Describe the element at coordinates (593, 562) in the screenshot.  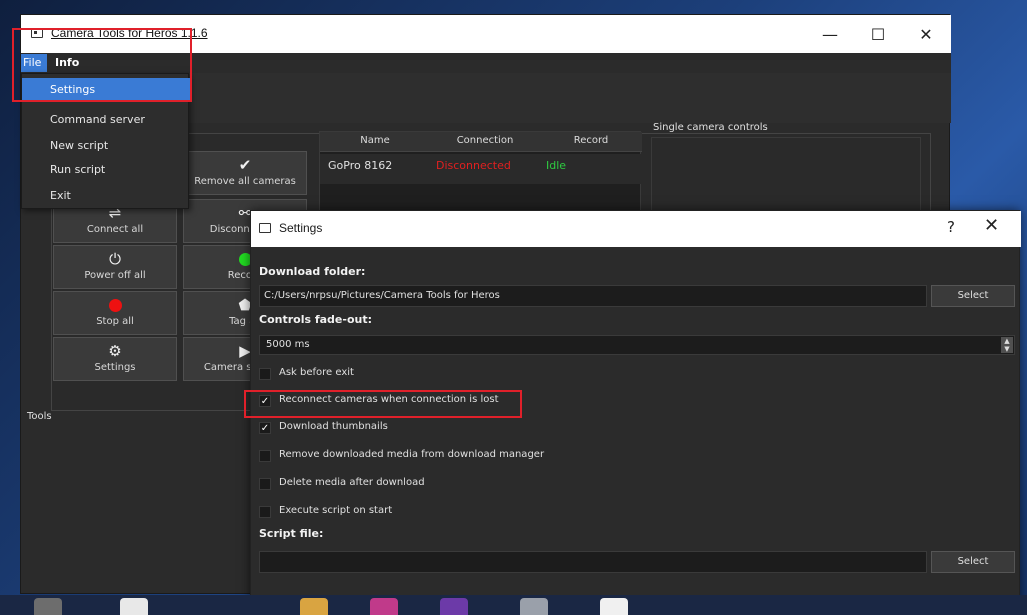
I see `script-file-field` at that location.